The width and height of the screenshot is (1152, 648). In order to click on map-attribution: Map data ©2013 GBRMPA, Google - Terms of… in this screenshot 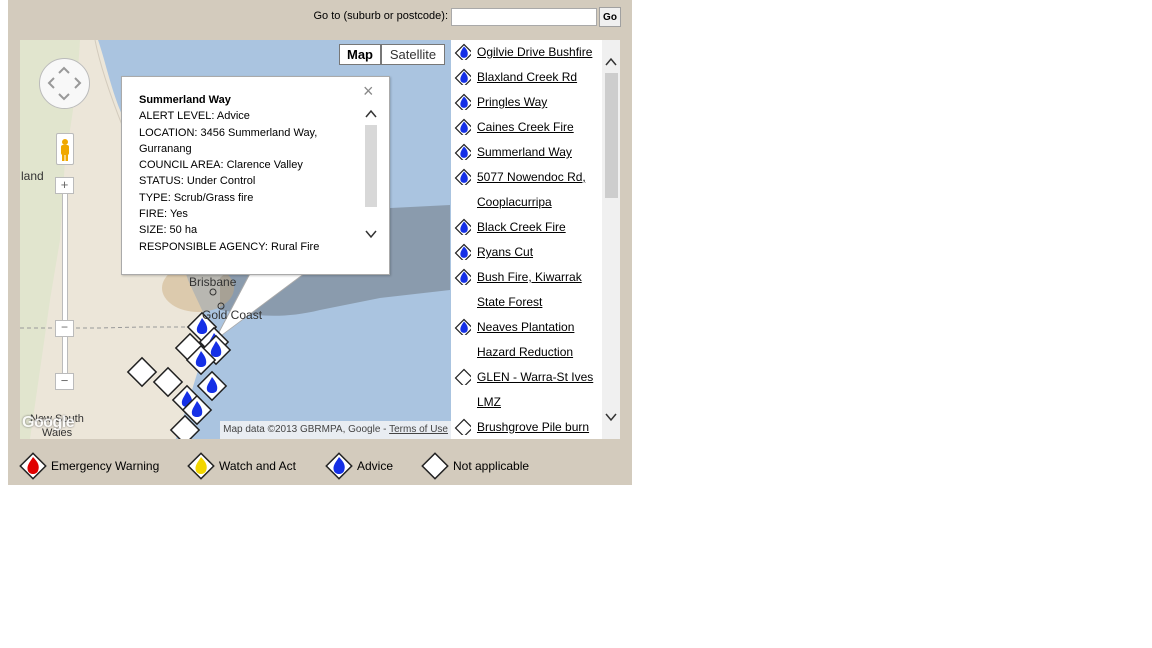, I will do `click(335, 430)`.